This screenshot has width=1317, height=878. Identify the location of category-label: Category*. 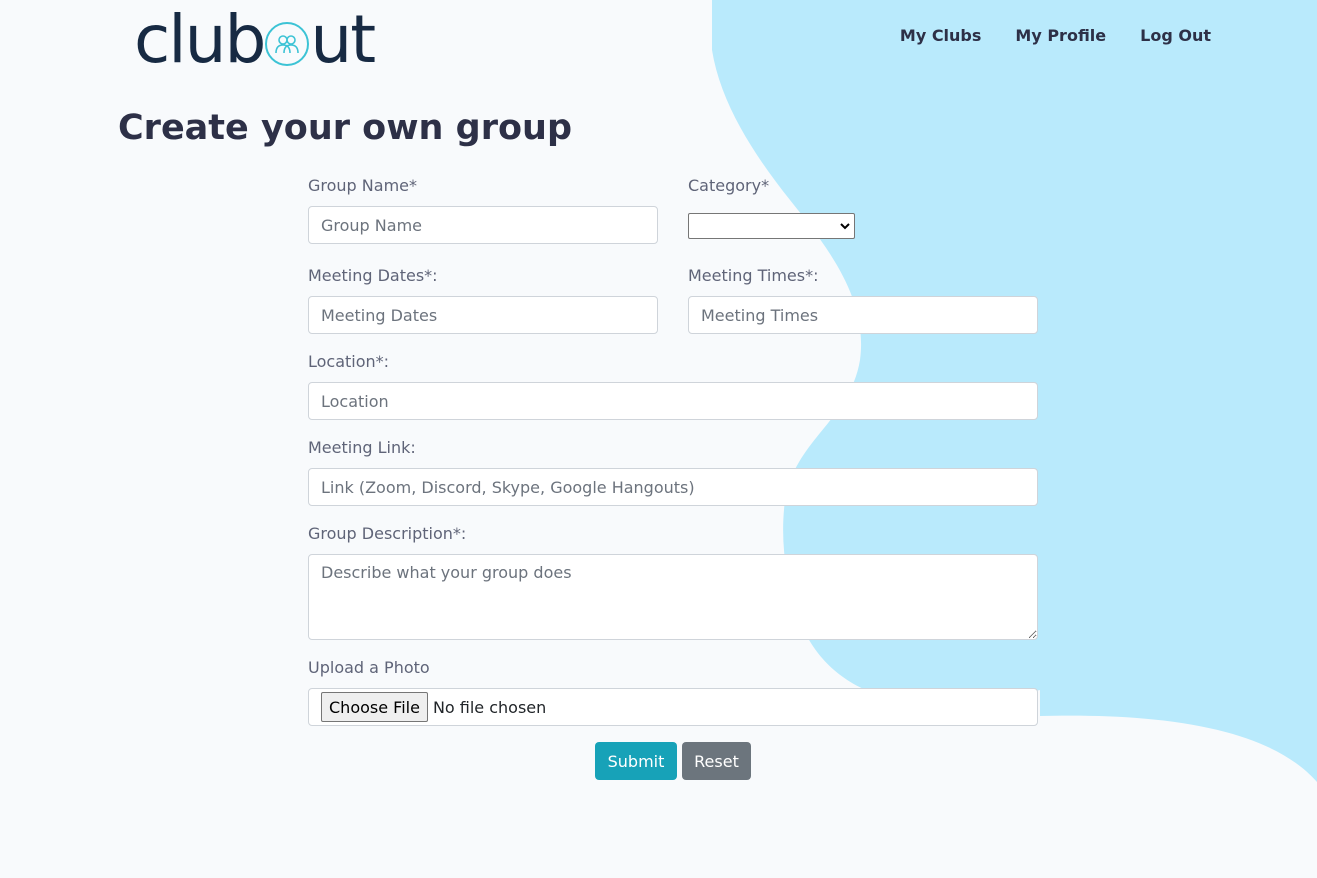
(729, 185).